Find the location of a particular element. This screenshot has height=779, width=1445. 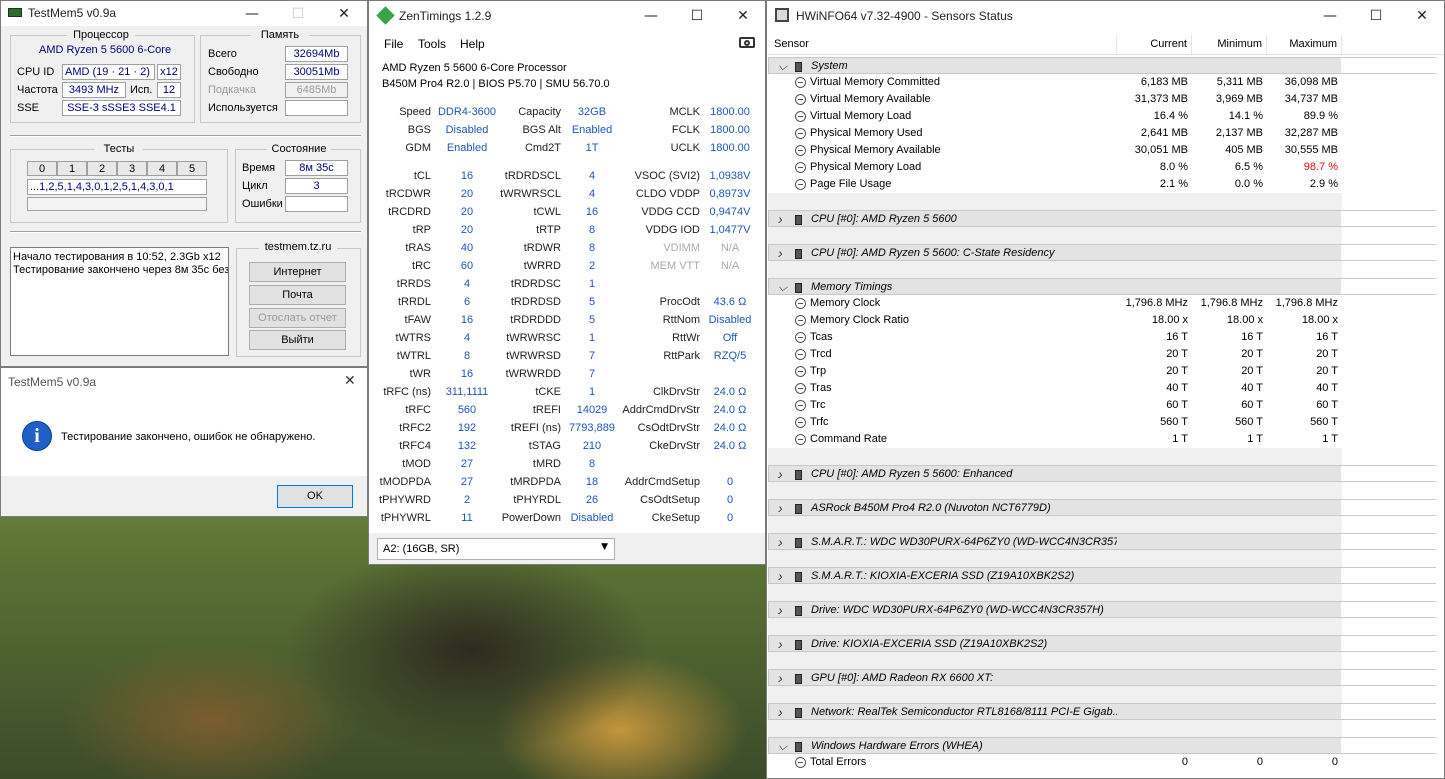

exit-button: Выйти is located at coordinates (297, 340).